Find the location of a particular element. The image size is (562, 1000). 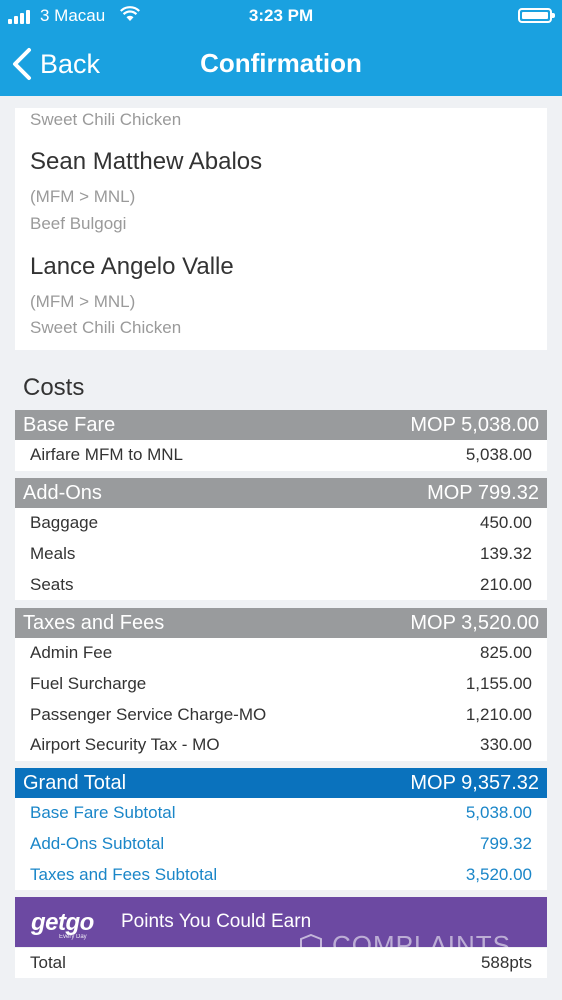

cost-row: Baggage 450.00 is located at coordinates (281, 523).